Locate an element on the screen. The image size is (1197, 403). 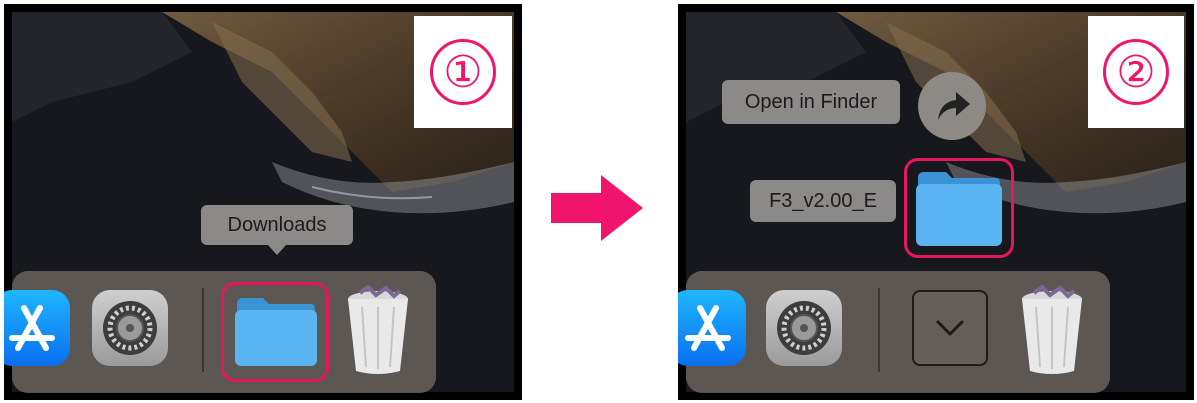
step-number-badge: ② is located at coordinates (1136, 72).